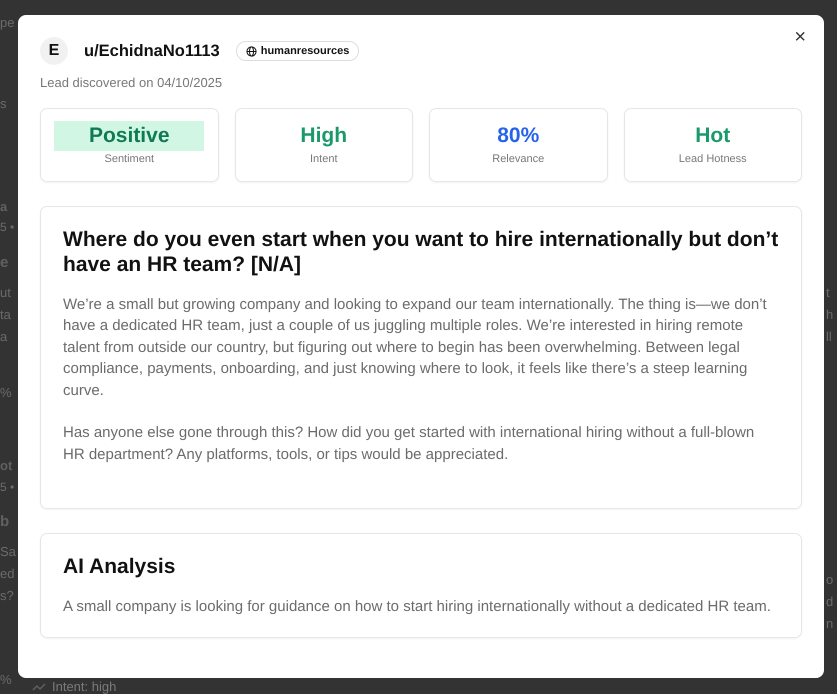 This screenshot has width=837, height=694. What do you see at coordinates (84, 686) in the screenshot?
I see `intent-tag: Intent: high` at bounding box center [84, 686].